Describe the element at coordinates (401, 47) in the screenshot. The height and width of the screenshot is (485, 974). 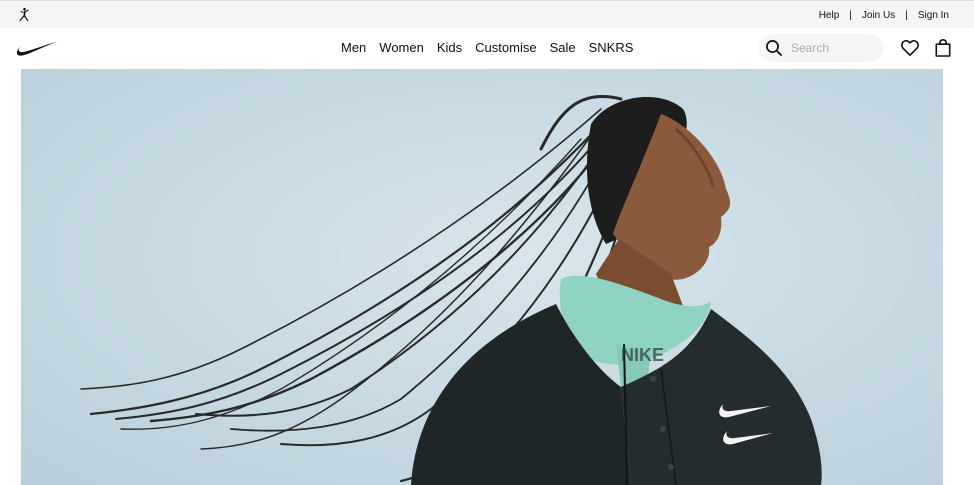
I see `nav-women: Women` at that location.